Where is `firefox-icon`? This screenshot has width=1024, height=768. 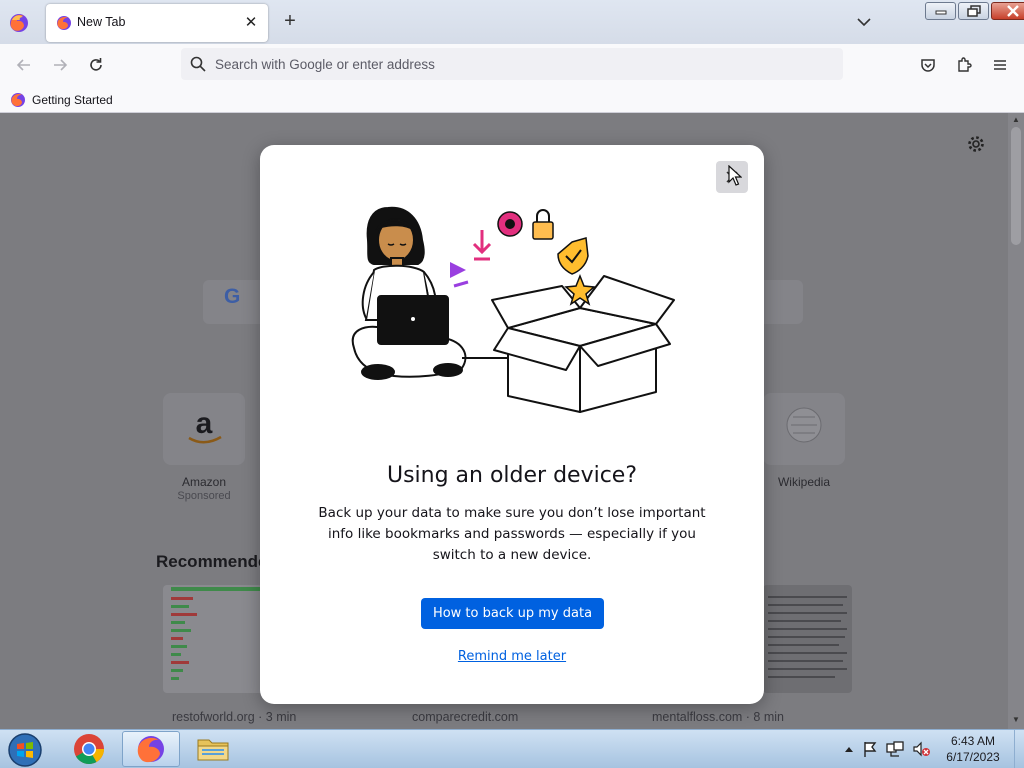 firefox-icon is located at coordinates (150, 749).